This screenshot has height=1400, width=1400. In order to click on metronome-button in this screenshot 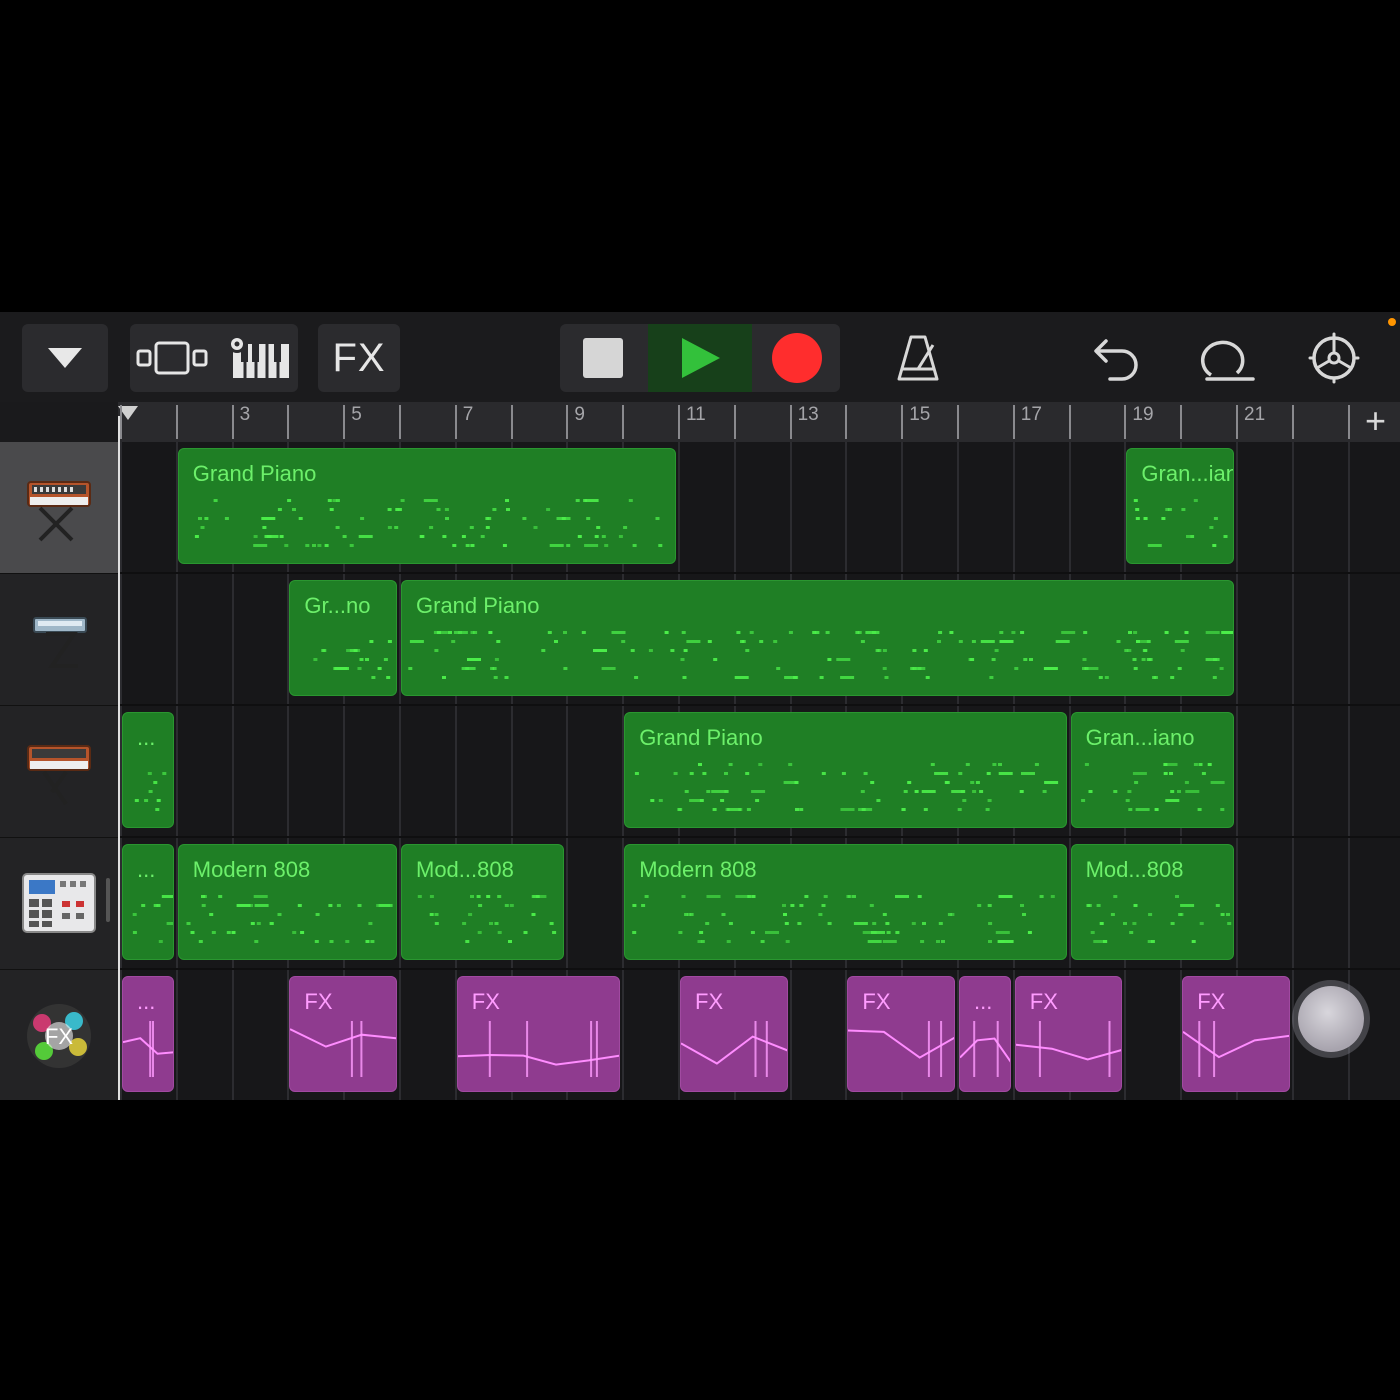, I will do `click(918, 358)`.